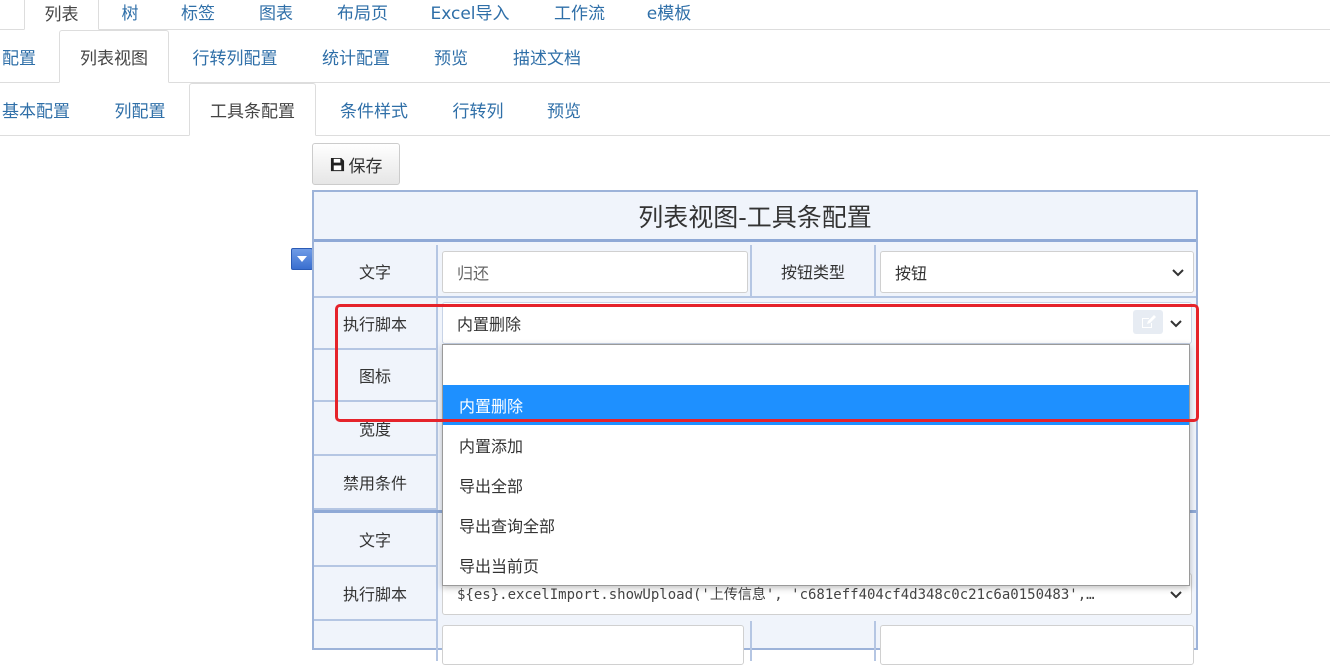 The width and height of the screenshot is (1330, 665). I want to click on tab-toolbar-config: 工具条配置, so click(252, 109).